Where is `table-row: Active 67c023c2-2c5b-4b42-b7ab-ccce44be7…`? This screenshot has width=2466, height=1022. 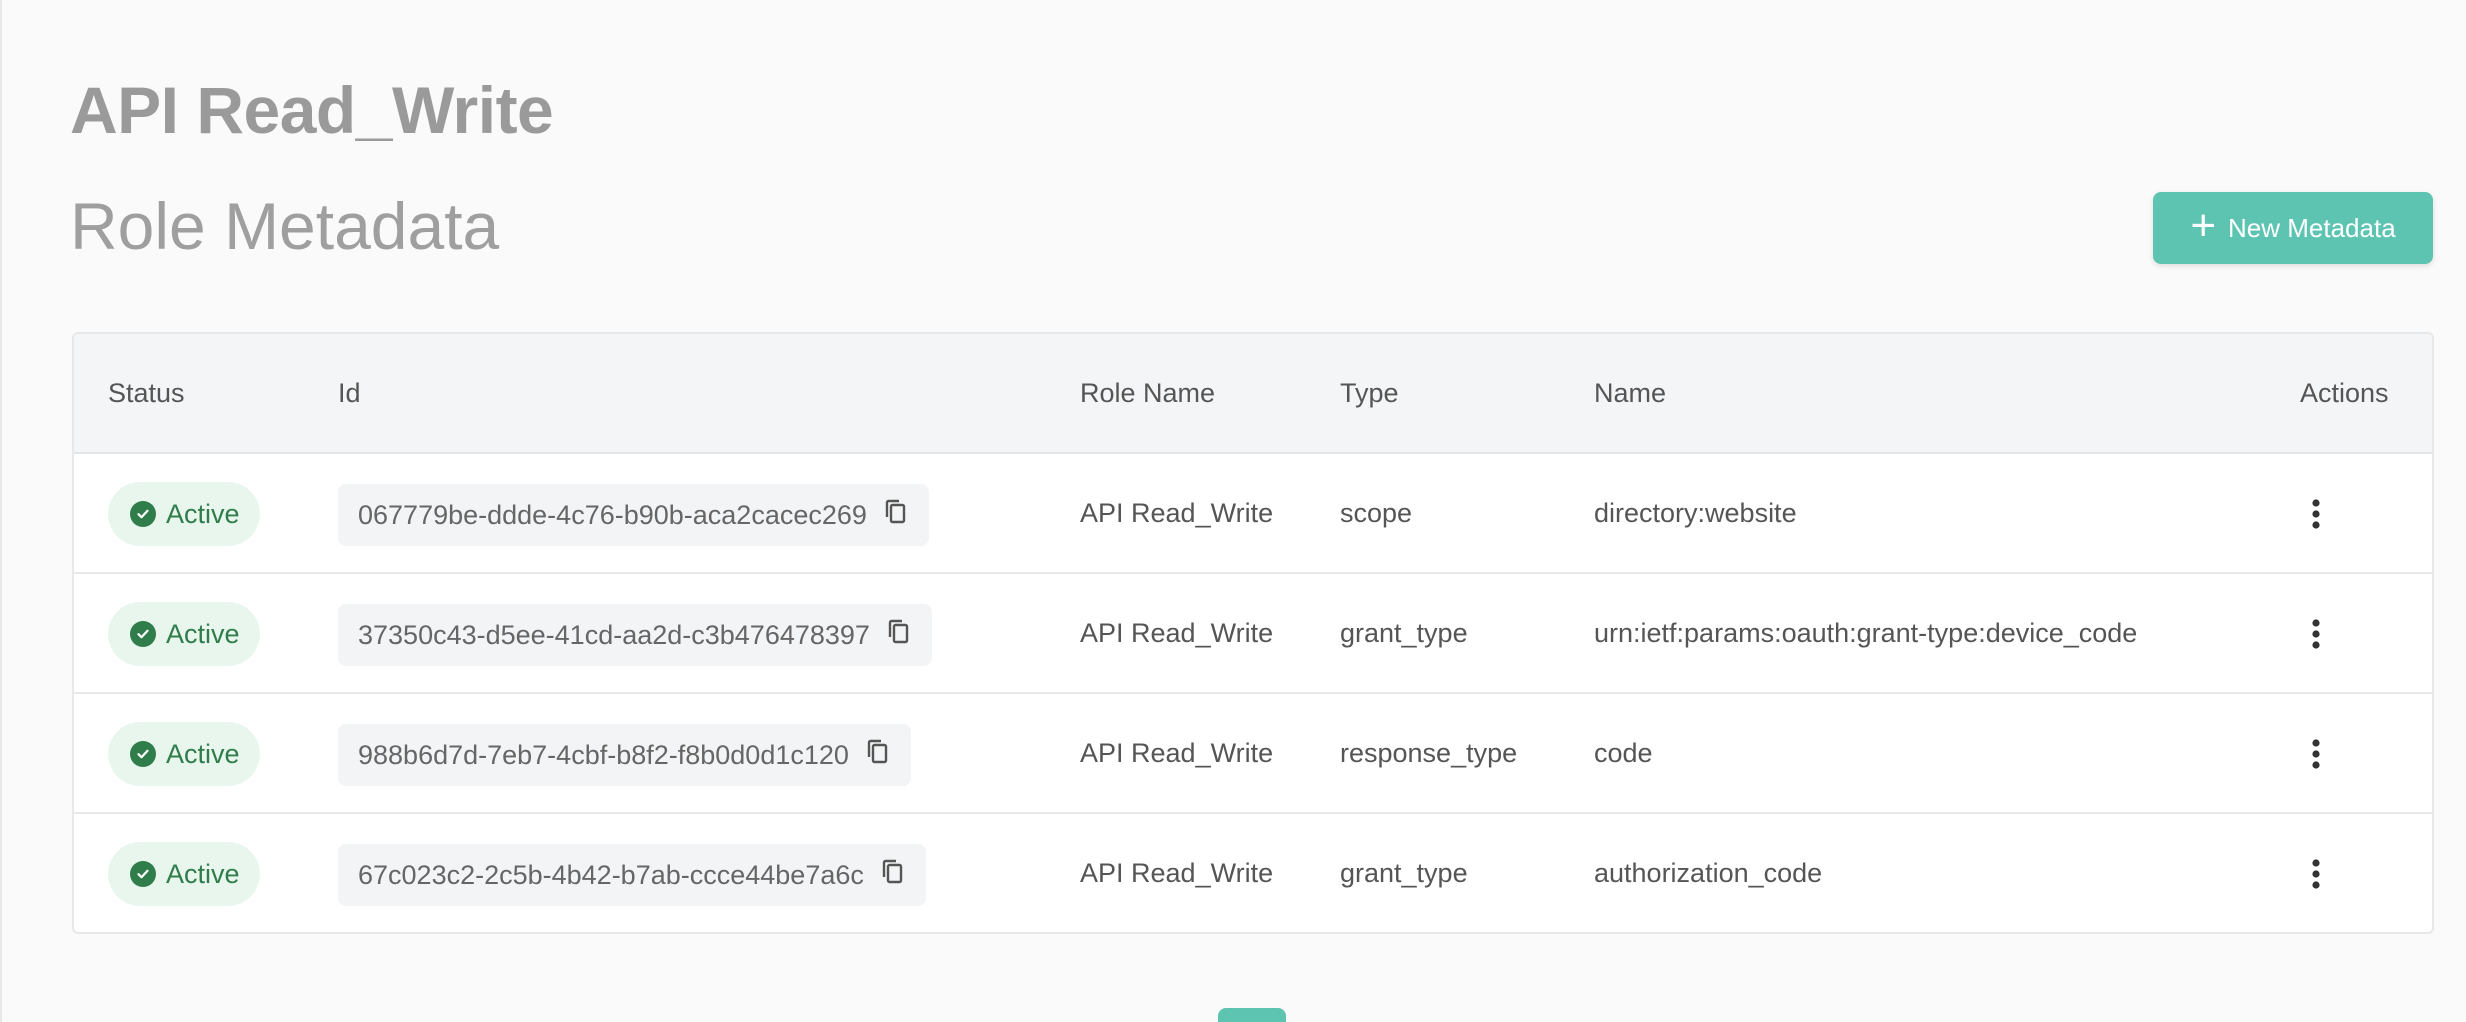 table-row: Active 67c023c2-2c5b-4b42-b7ab-ccce44be7… is located at coordinates (1253, 873).